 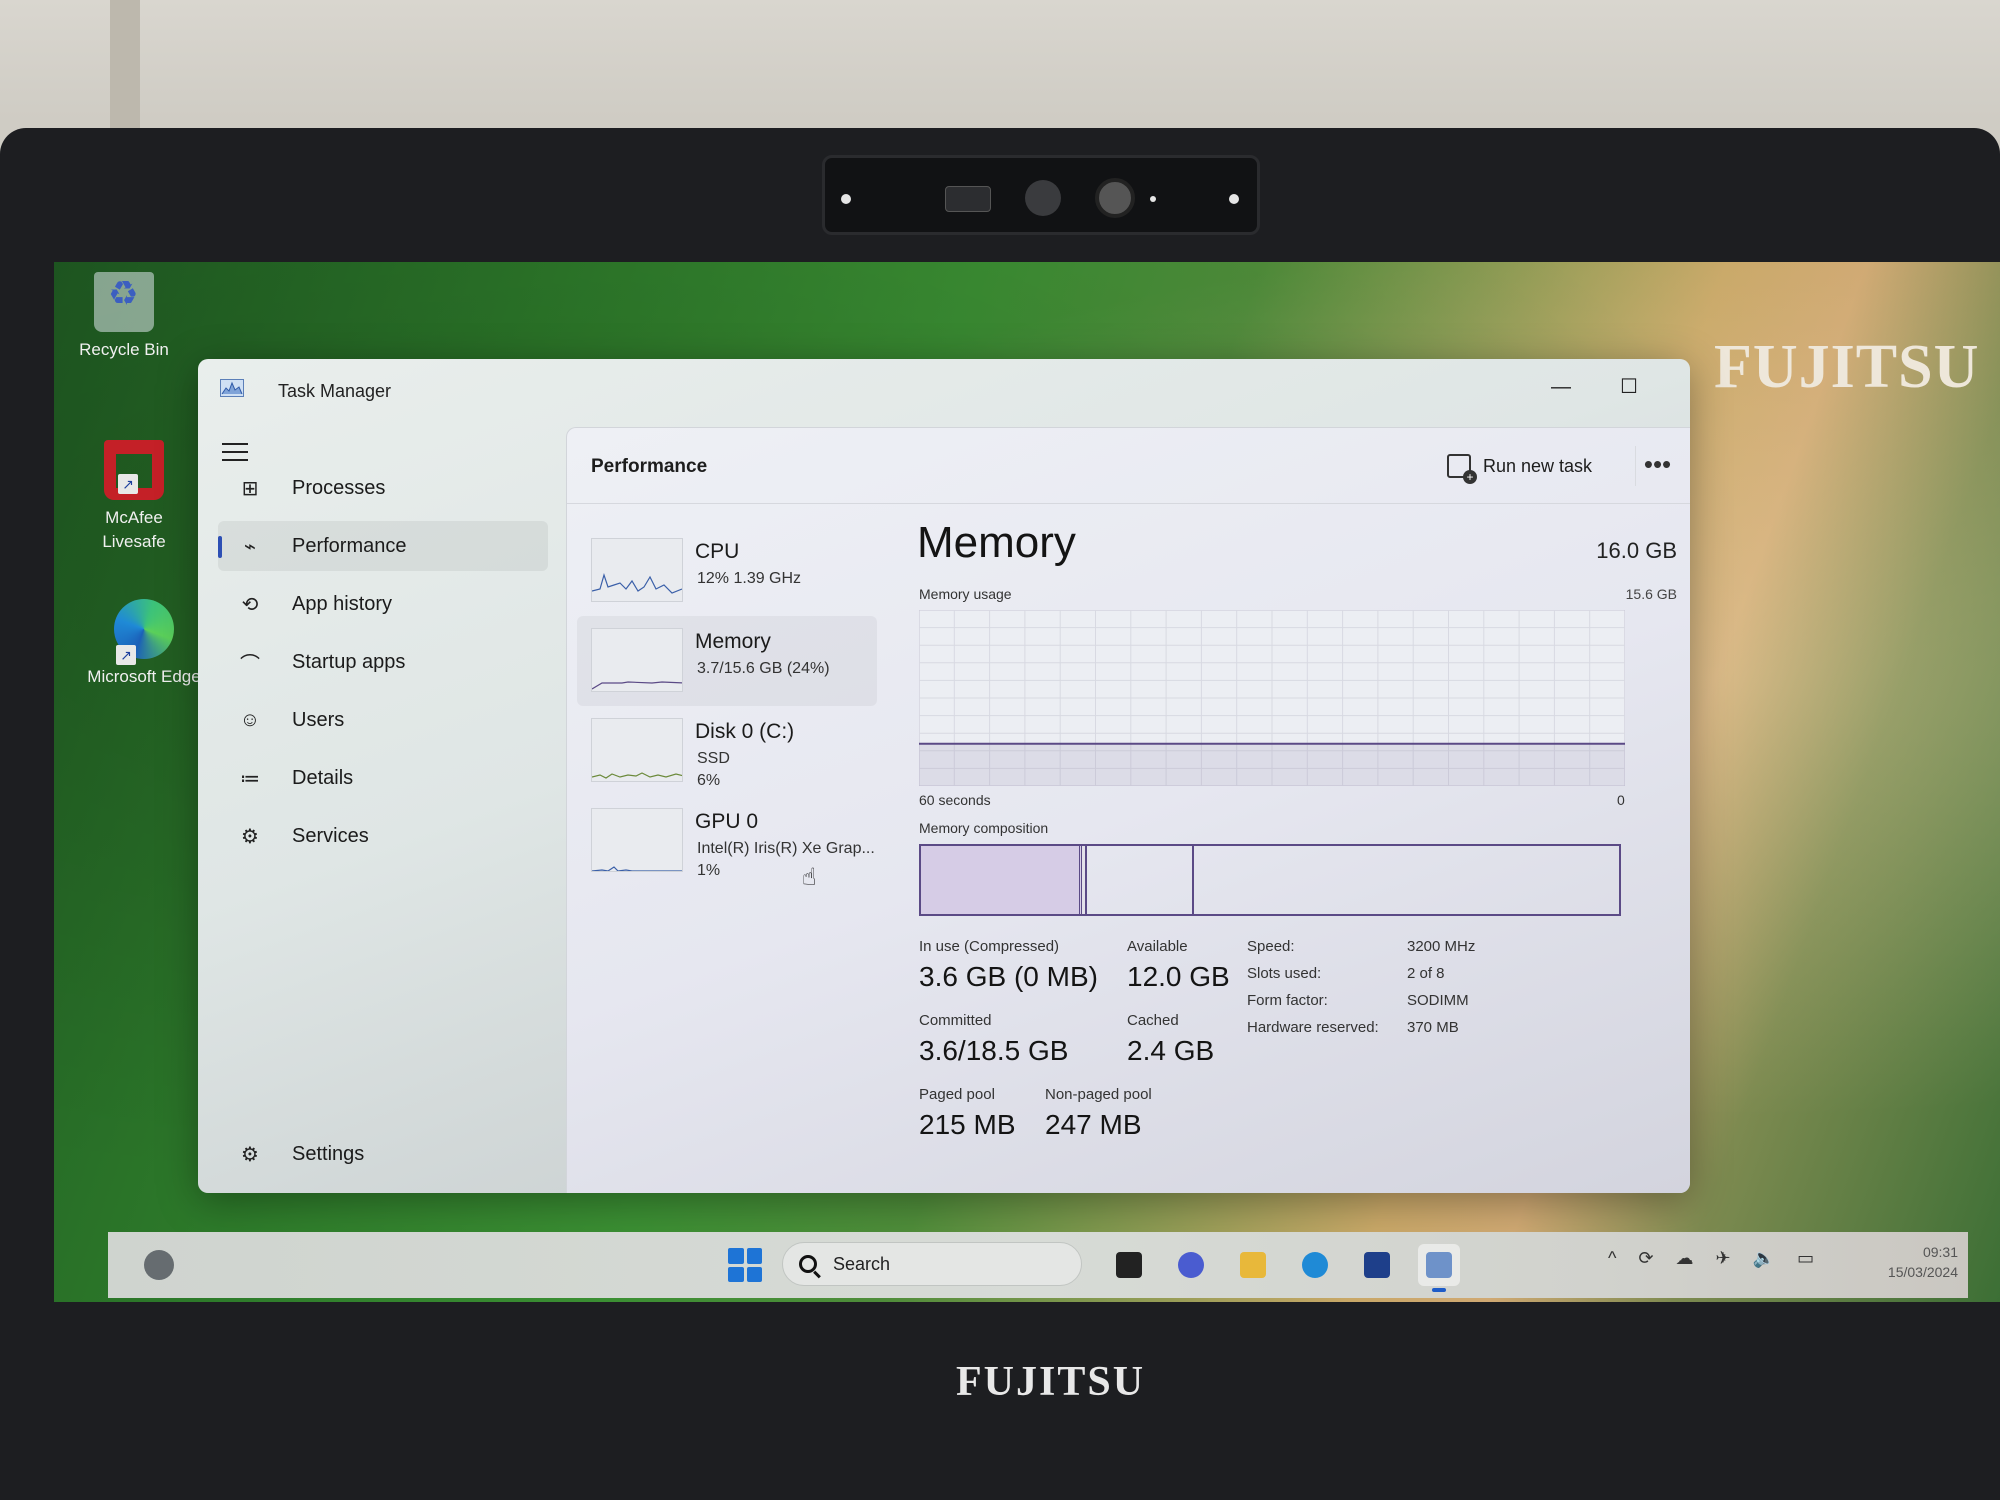 What do you see at coordinates (1140, 880) in the screenshot?
I see `composition-standby` at bounding box center [1140, 880].